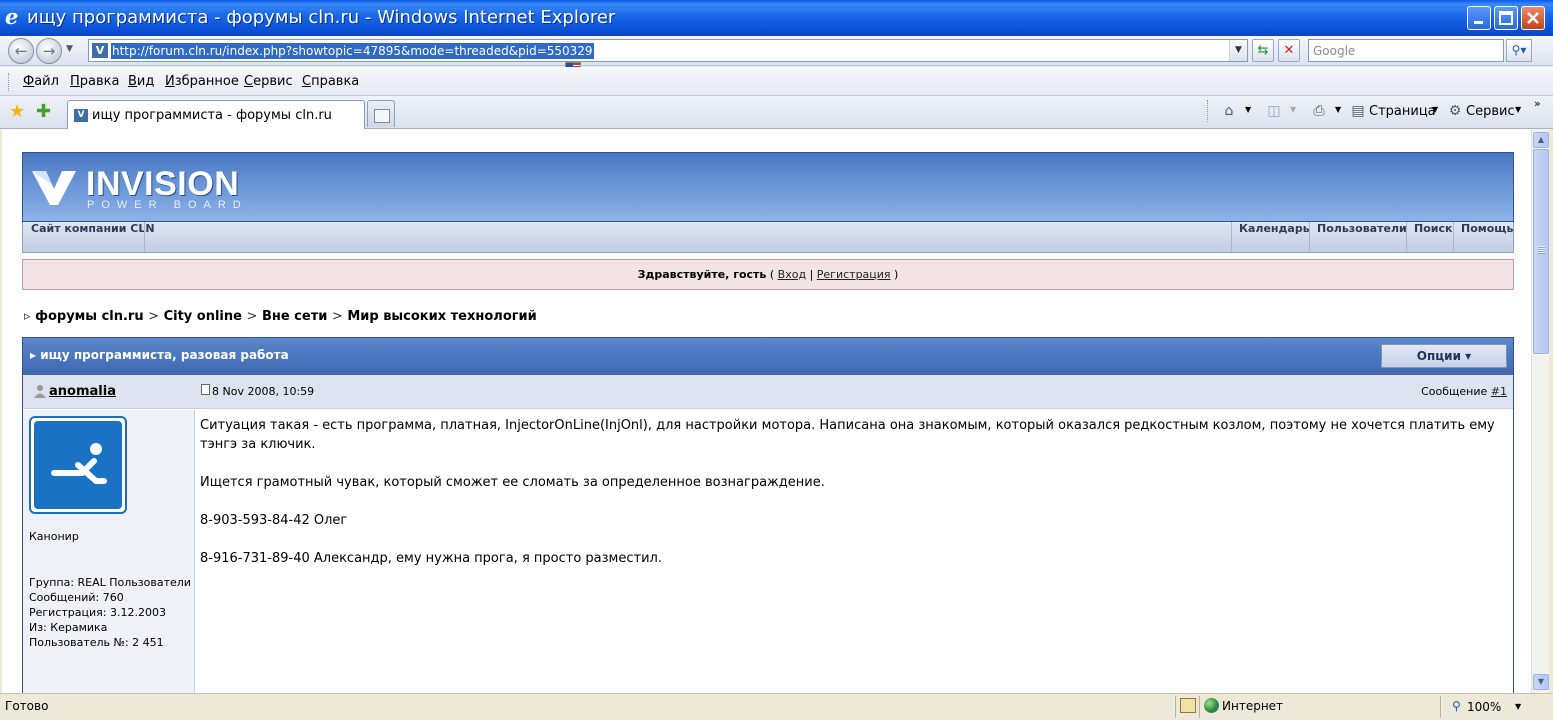 The width and height of the screenshot is (1553, 720). I want to click on post-paragraph: 8-903-593-84-42 Олег, so click(274, 520).